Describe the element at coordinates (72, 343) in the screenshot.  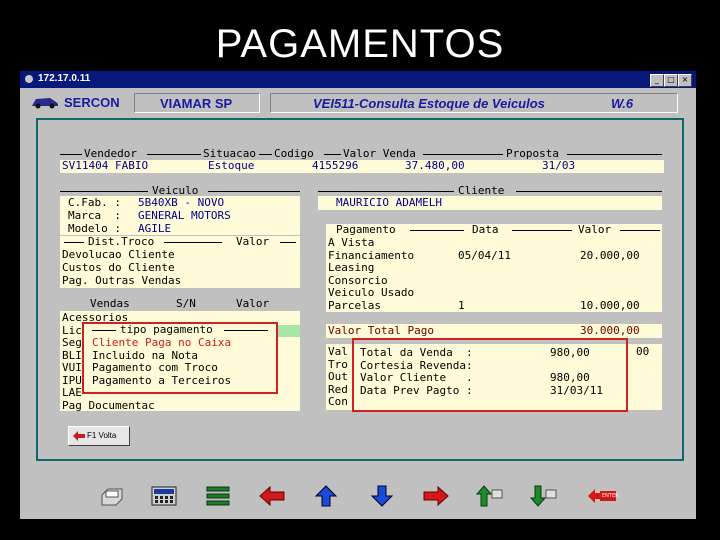
I see `vendas-row: Seg` at that location.